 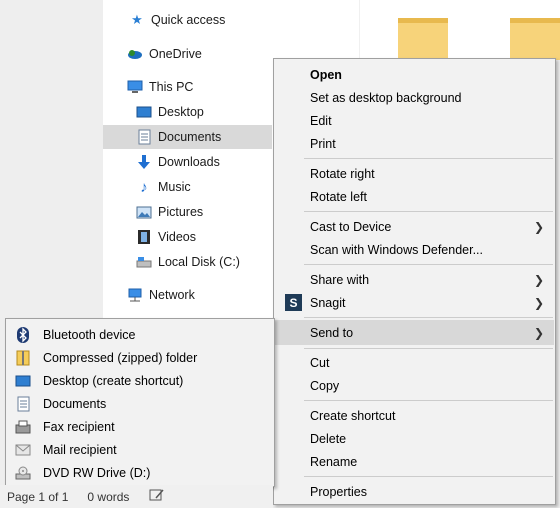 I want to click on send-to-desktop-shortcut: Desktop (create shortcut), so click(x=98, y=380).